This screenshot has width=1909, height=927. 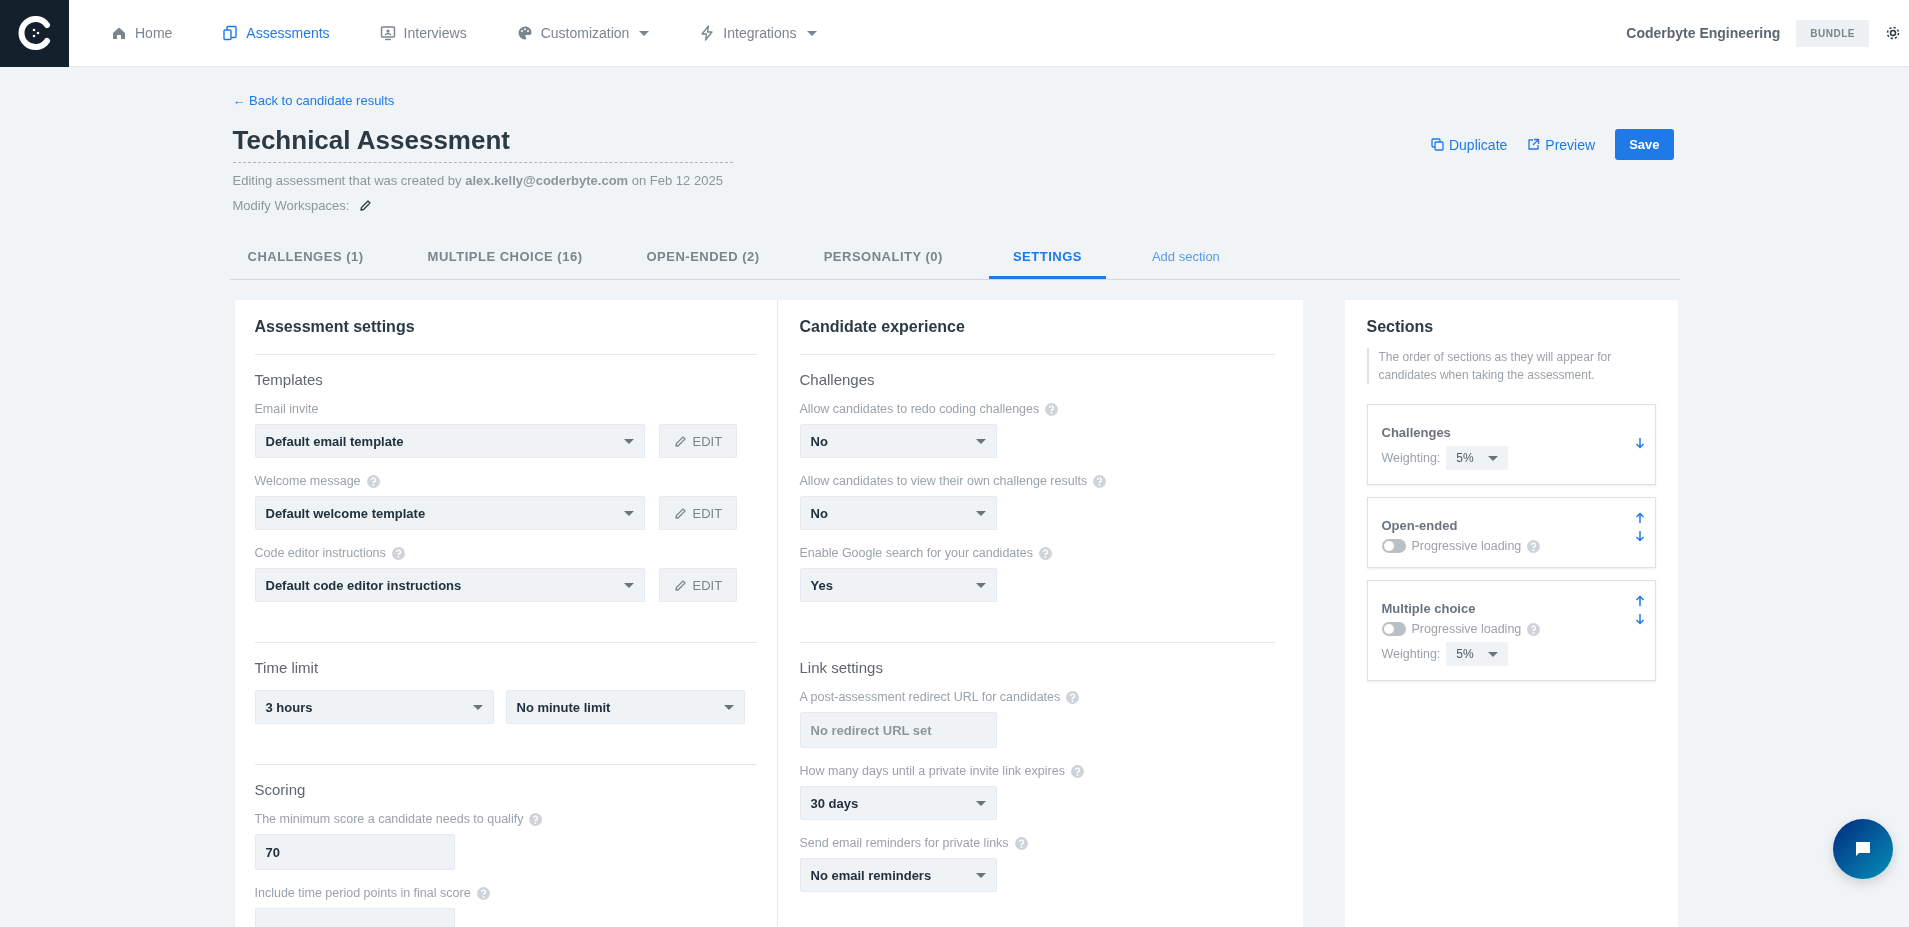 I want to click on palette-icon, so click(x=524, y=33).